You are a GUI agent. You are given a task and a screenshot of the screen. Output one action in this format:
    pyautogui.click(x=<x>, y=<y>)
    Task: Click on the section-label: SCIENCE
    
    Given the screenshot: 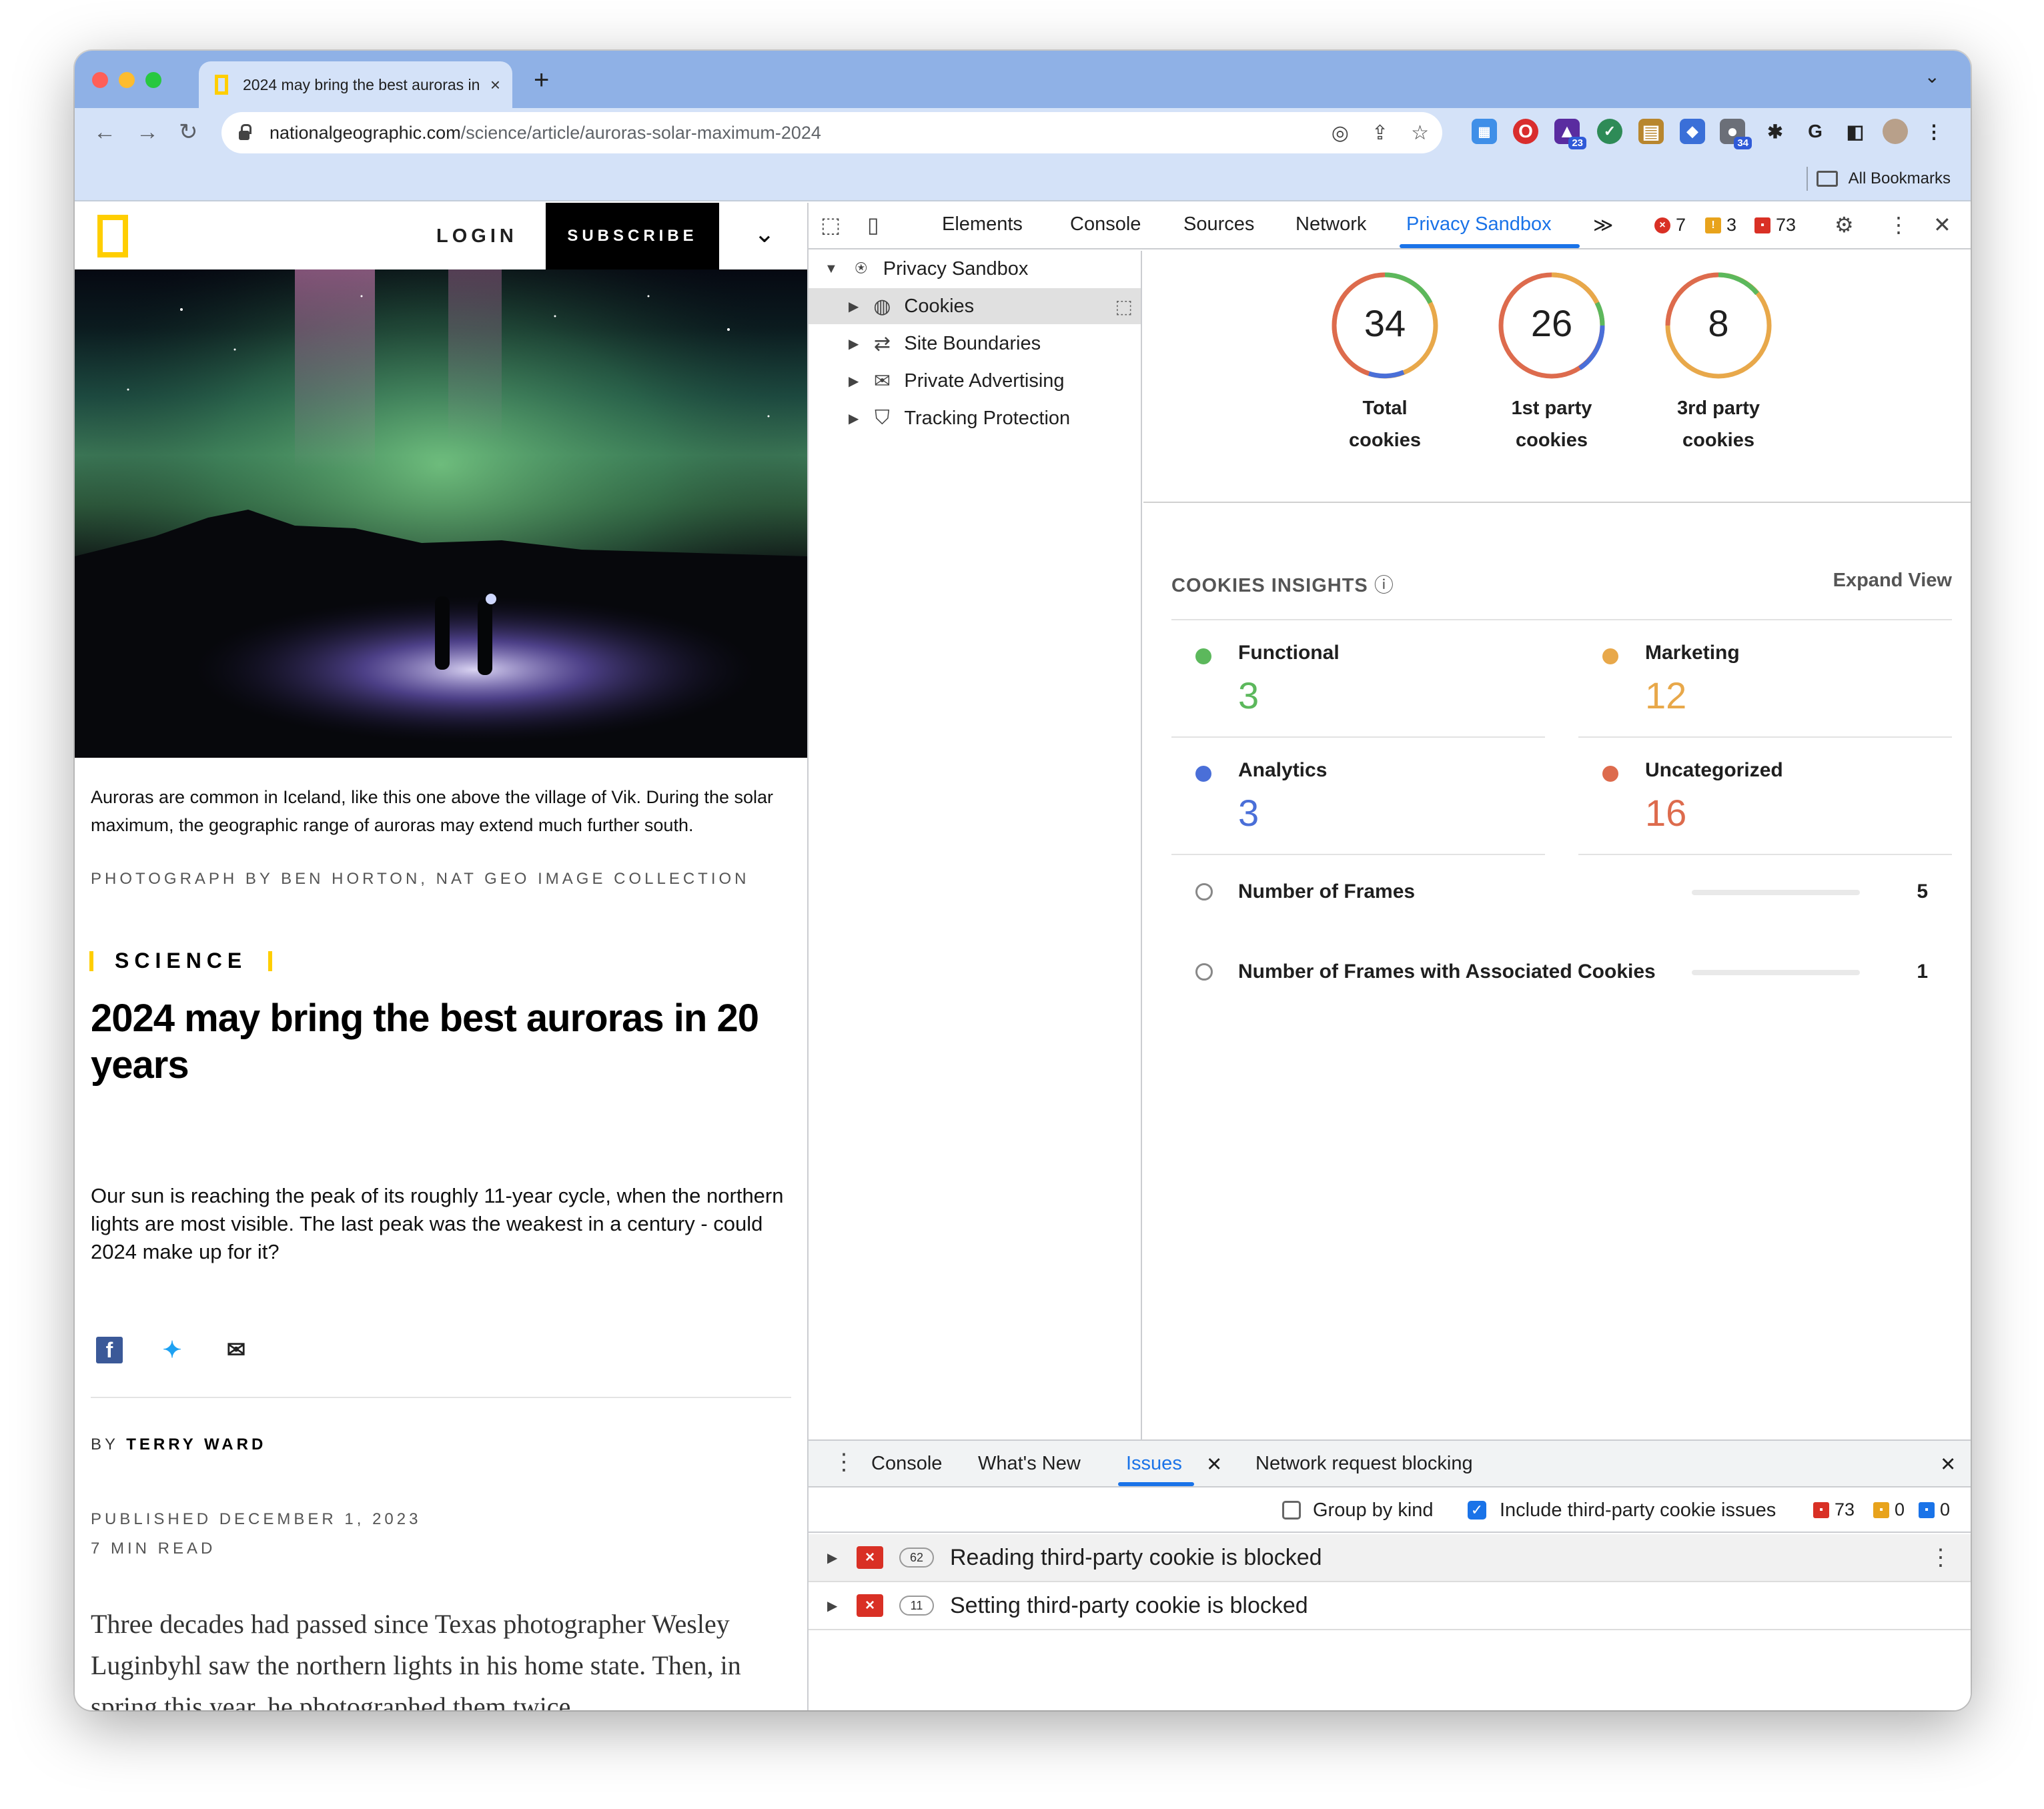 What is the action you would take?
    pyautogui.click(x=191, y=961)
    